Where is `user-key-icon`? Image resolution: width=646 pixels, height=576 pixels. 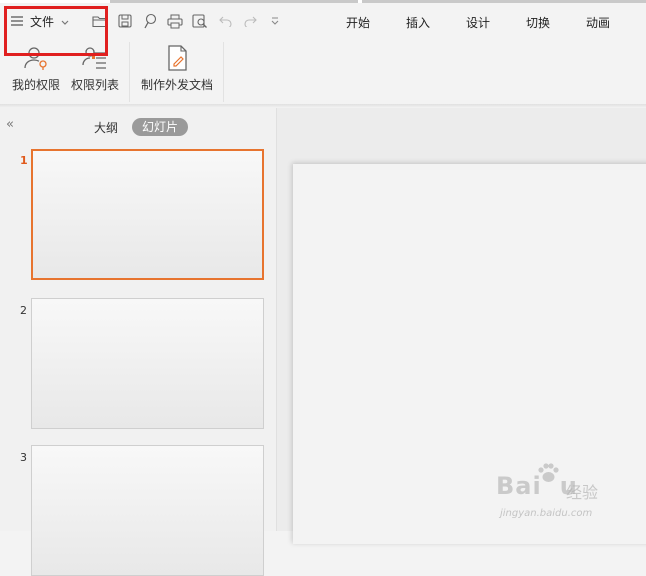 user-key-icon is located at coordinates (36, 58).